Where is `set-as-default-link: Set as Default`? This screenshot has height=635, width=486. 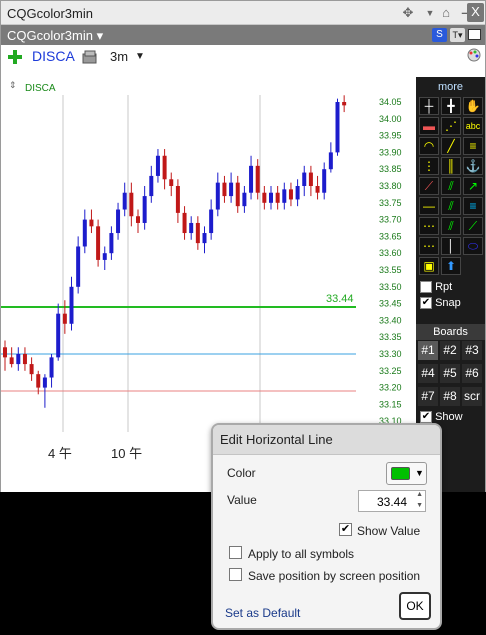
set-as-default-link: Set as Default is located at coordinates (262, 613).